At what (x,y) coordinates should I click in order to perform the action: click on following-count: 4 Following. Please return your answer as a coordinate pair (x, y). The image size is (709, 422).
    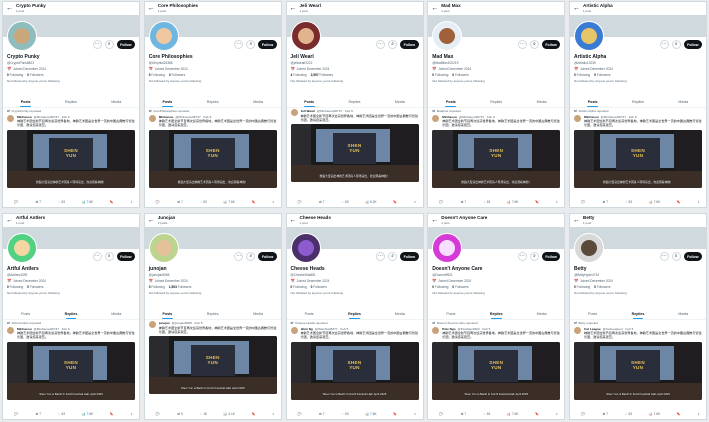
    Looking at the image, I should click on (299, 75).